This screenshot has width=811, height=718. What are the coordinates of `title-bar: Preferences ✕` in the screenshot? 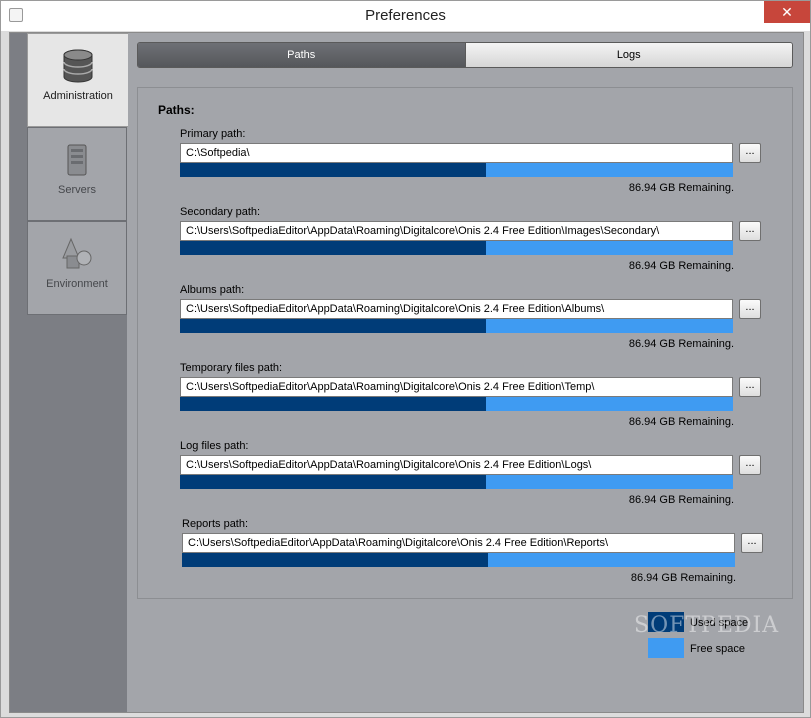 It's located at (405, 16).